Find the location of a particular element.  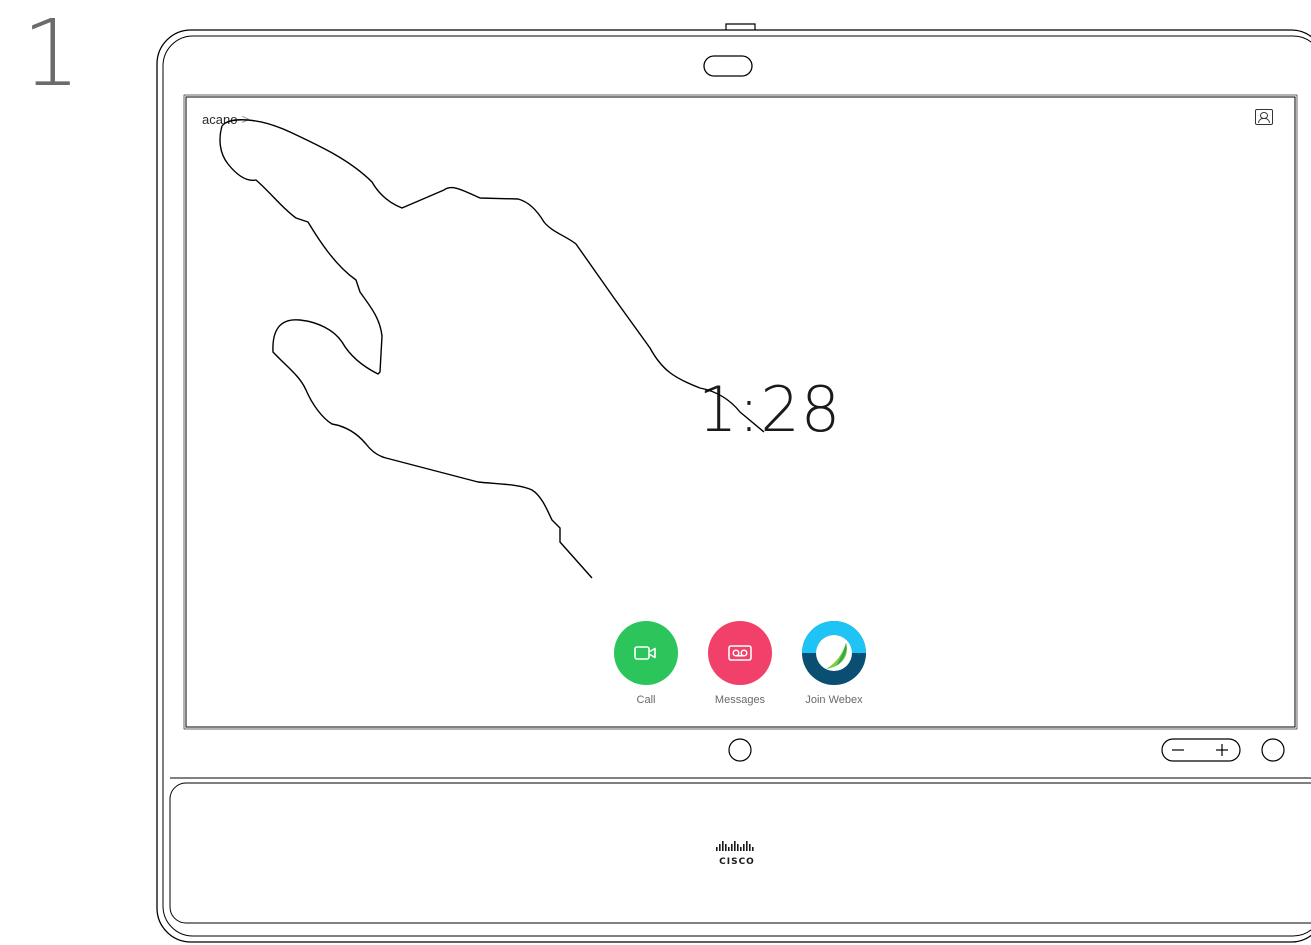

power-button is located at coordinates (1273, 750).